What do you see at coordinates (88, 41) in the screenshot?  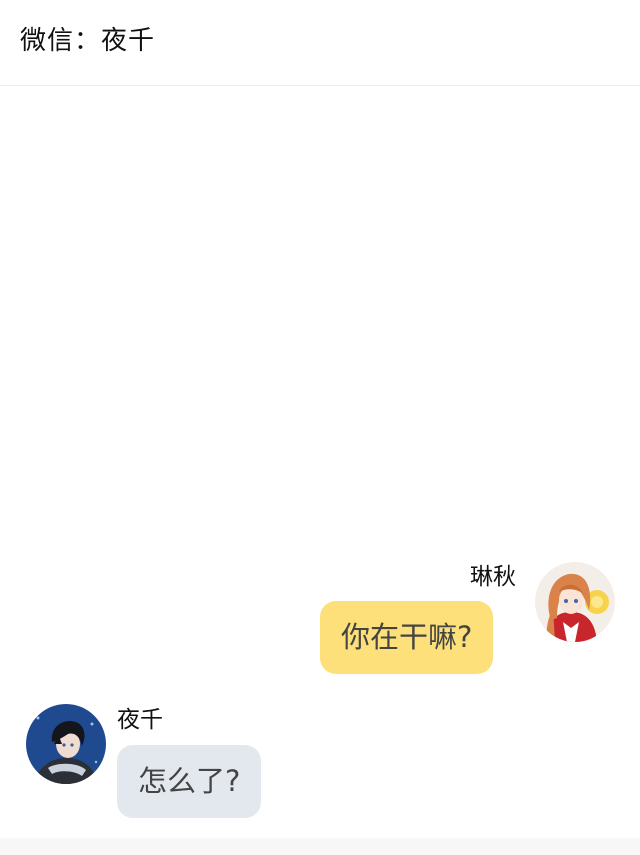 I see `chat-title: 微信：夜千` at bounding box center [88, 41].